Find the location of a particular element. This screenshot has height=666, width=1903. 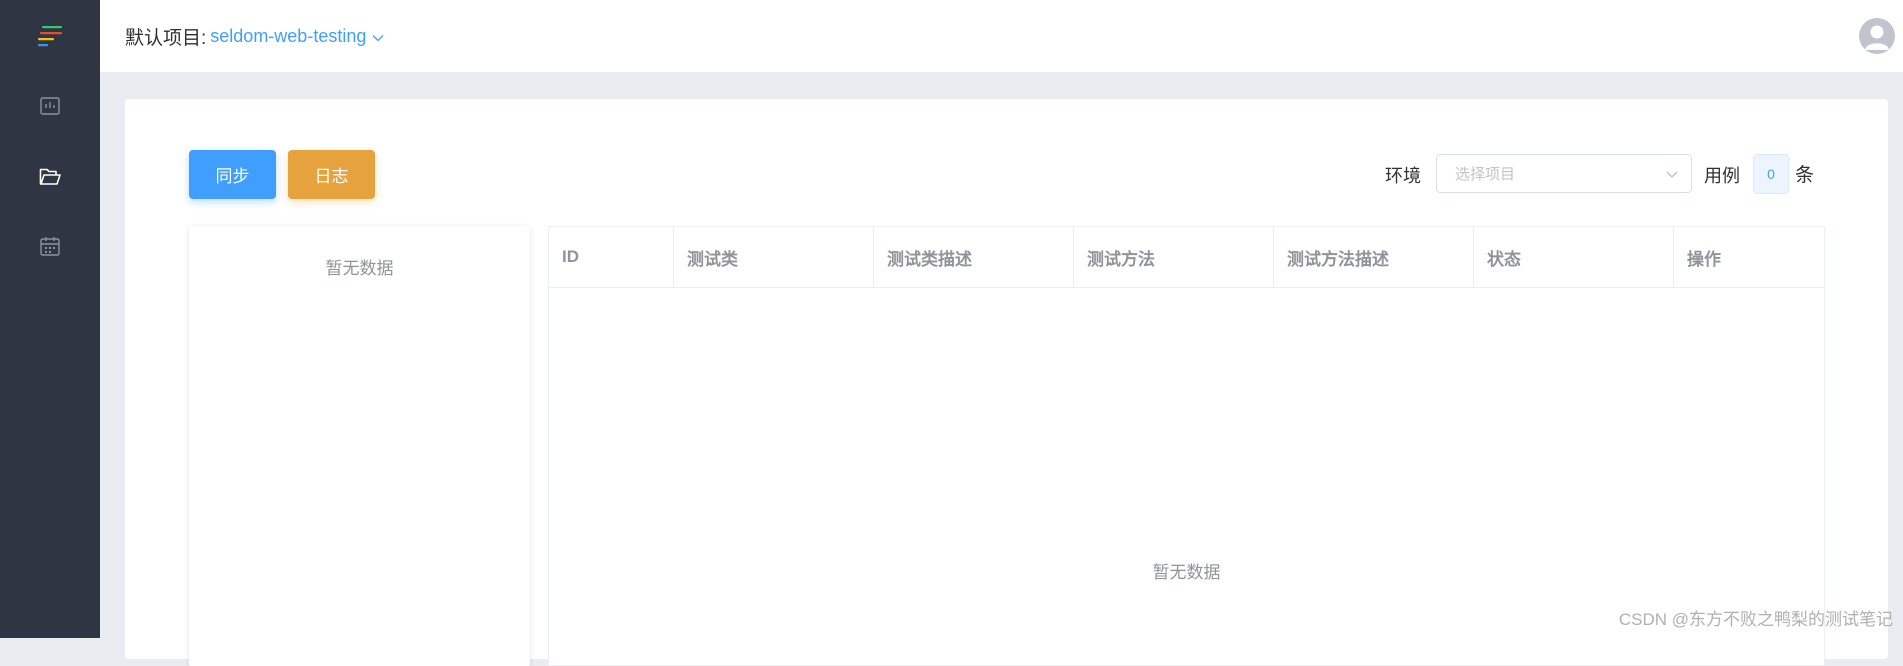

column-header-test-class: 测试类 is located at coordinates (774, 257).